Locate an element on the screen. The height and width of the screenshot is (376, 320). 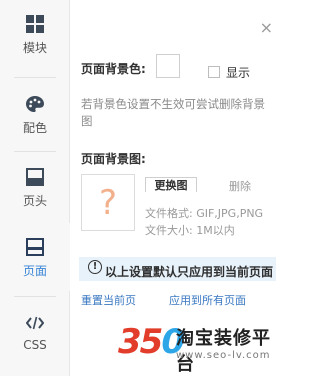
sidebar-item-label: 页面 is located at coordinates (34, 270).